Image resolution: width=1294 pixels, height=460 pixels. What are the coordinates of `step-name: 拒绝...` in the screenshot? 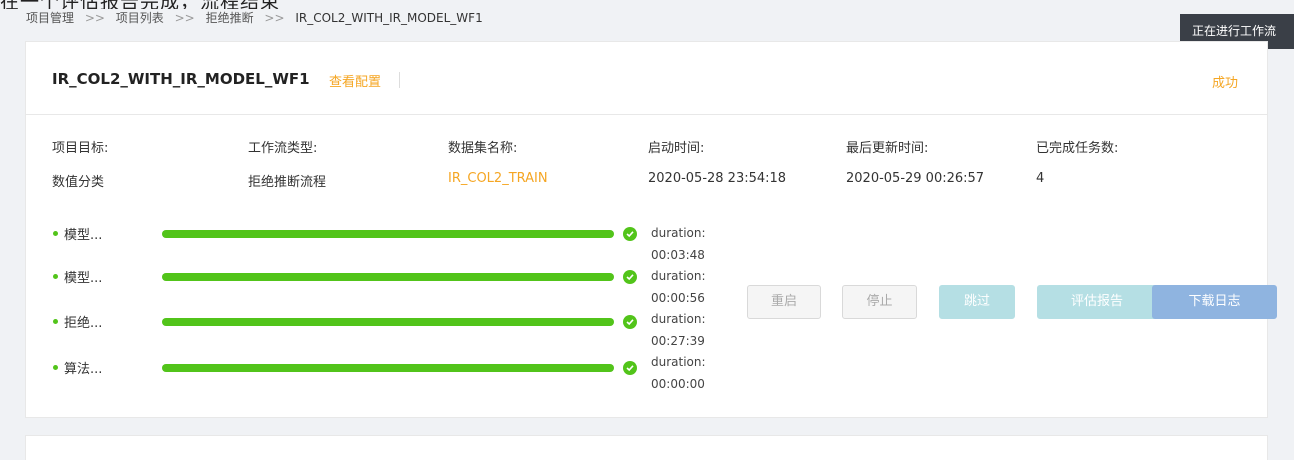 It's located at (83, 321).